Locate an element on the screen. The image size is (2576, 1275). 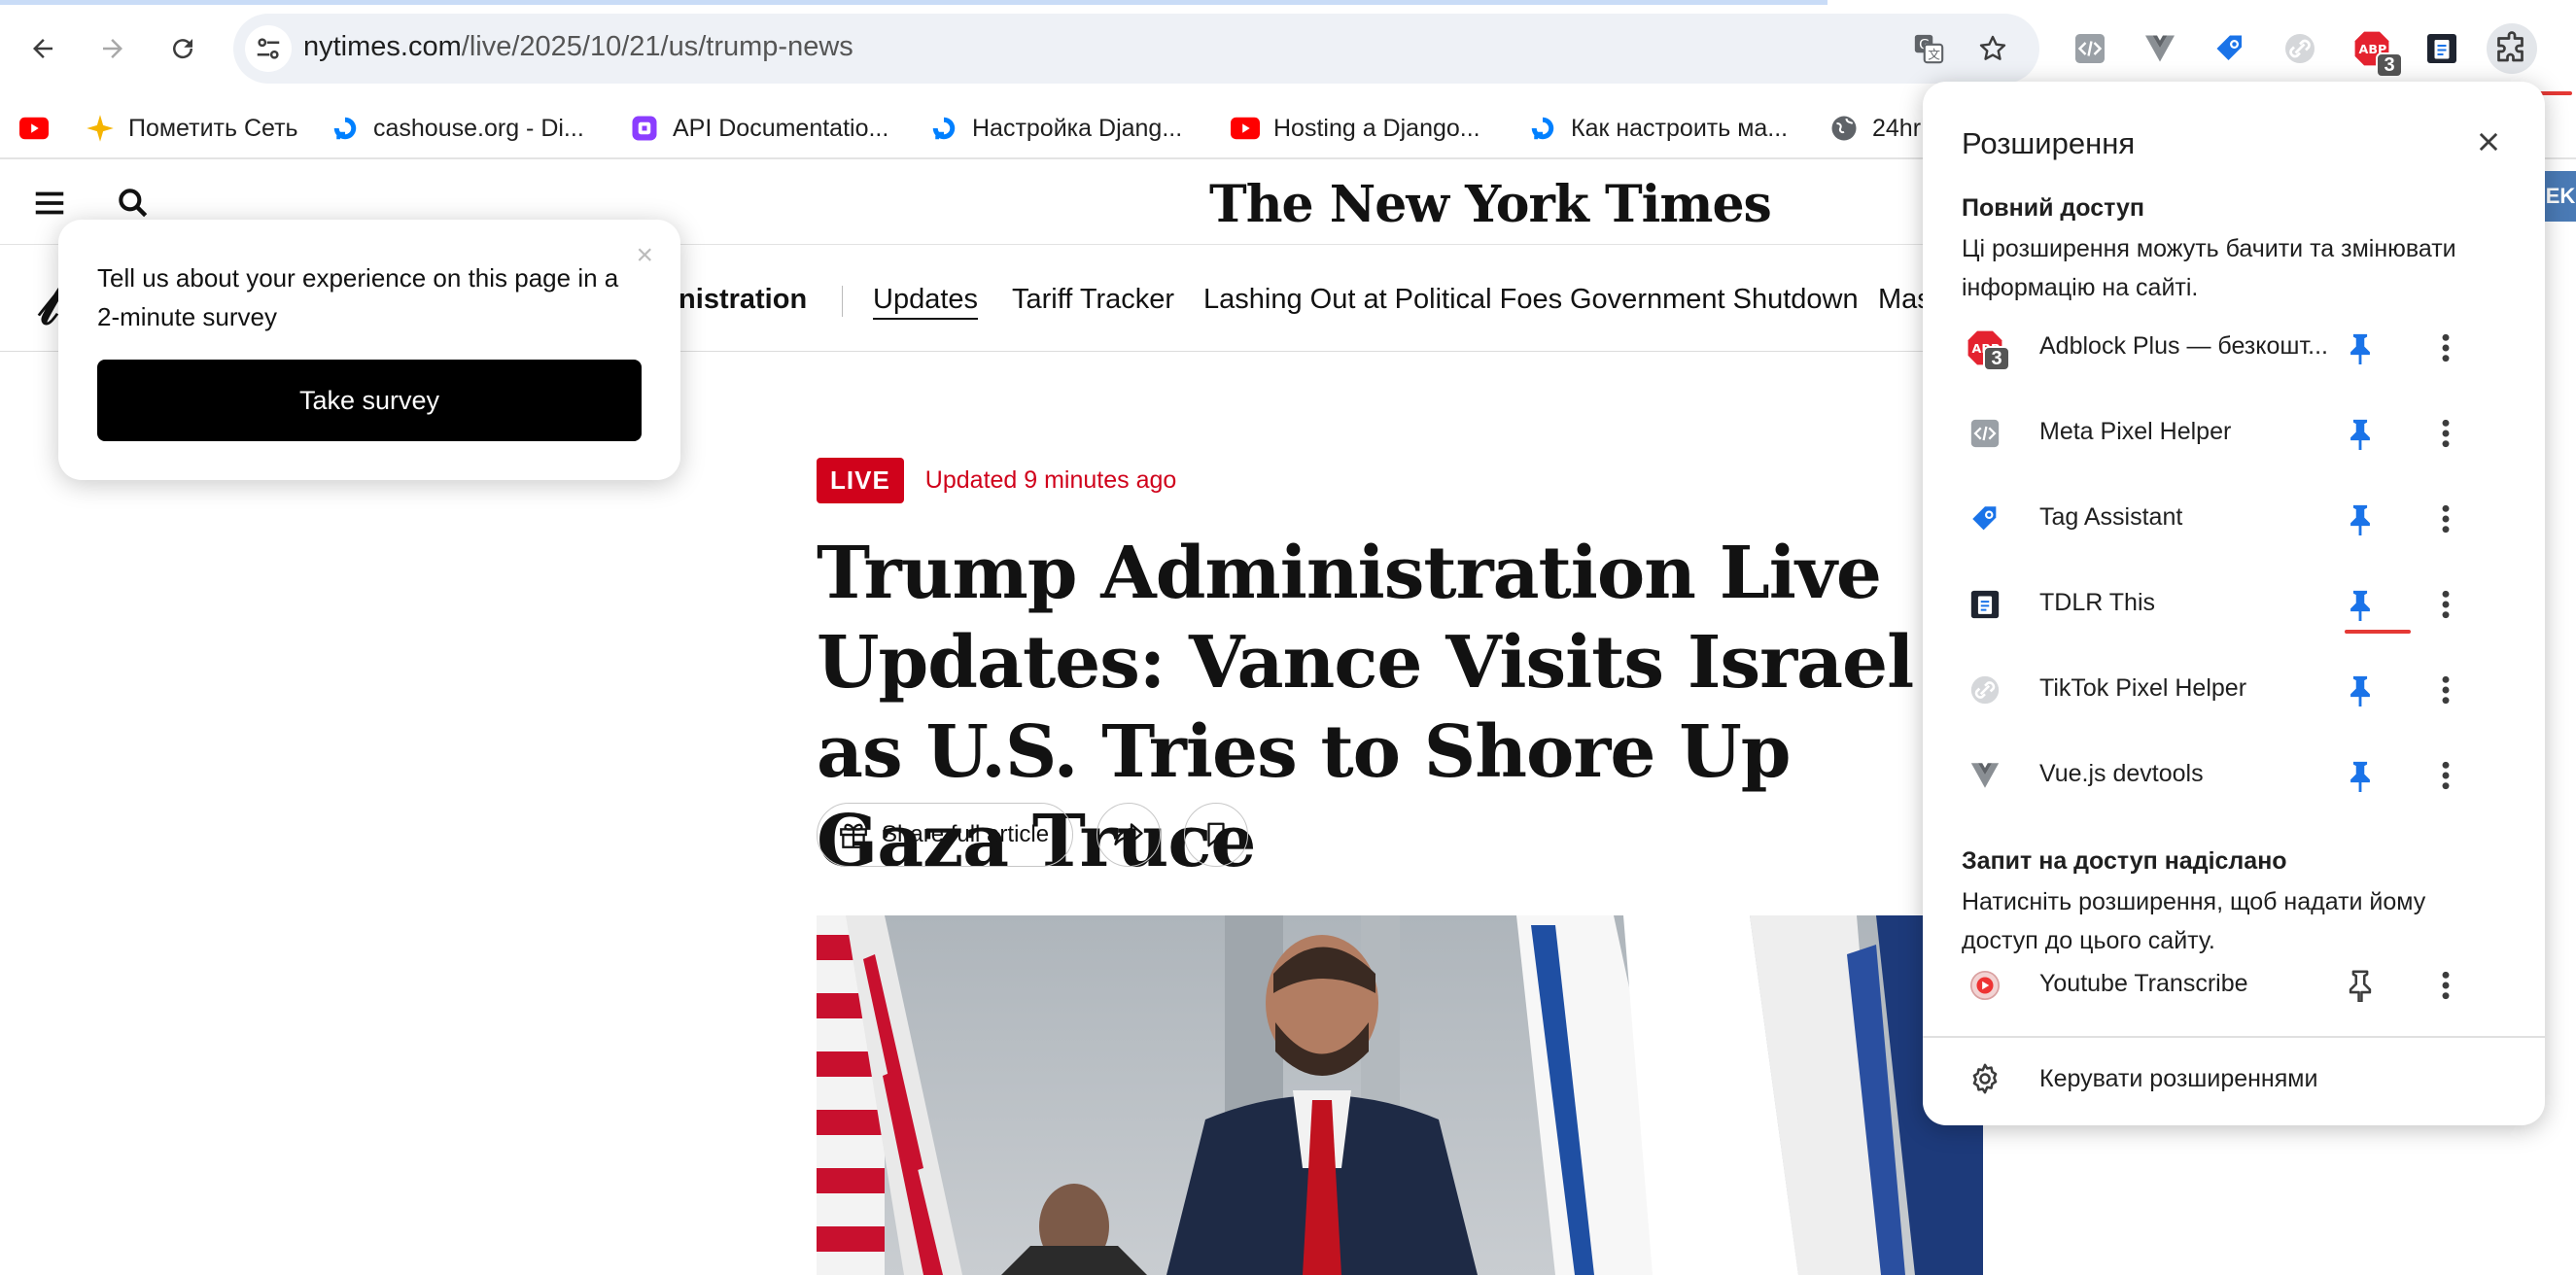
gift-icon is located at coordinates (854, 835).